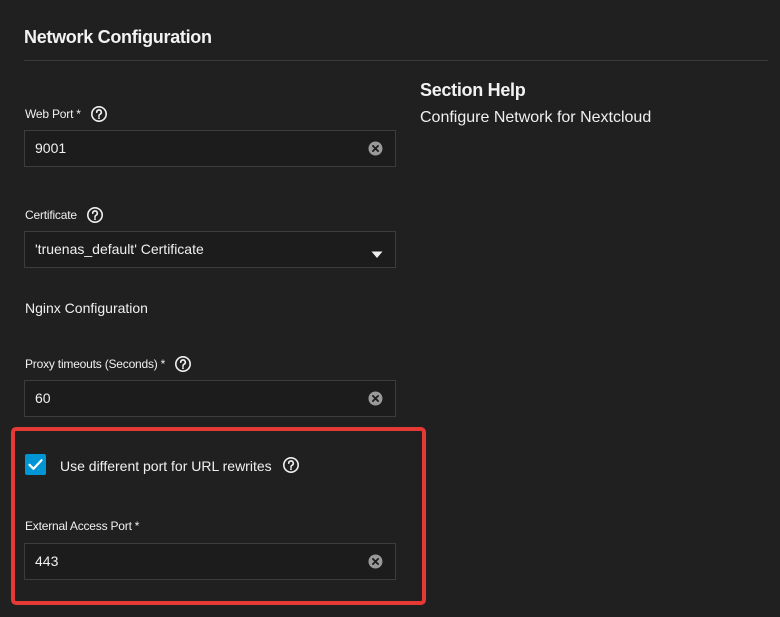 This screenshot has width=780, height=617. I want to click on section-title: Network Configuration, so click(118, 37).